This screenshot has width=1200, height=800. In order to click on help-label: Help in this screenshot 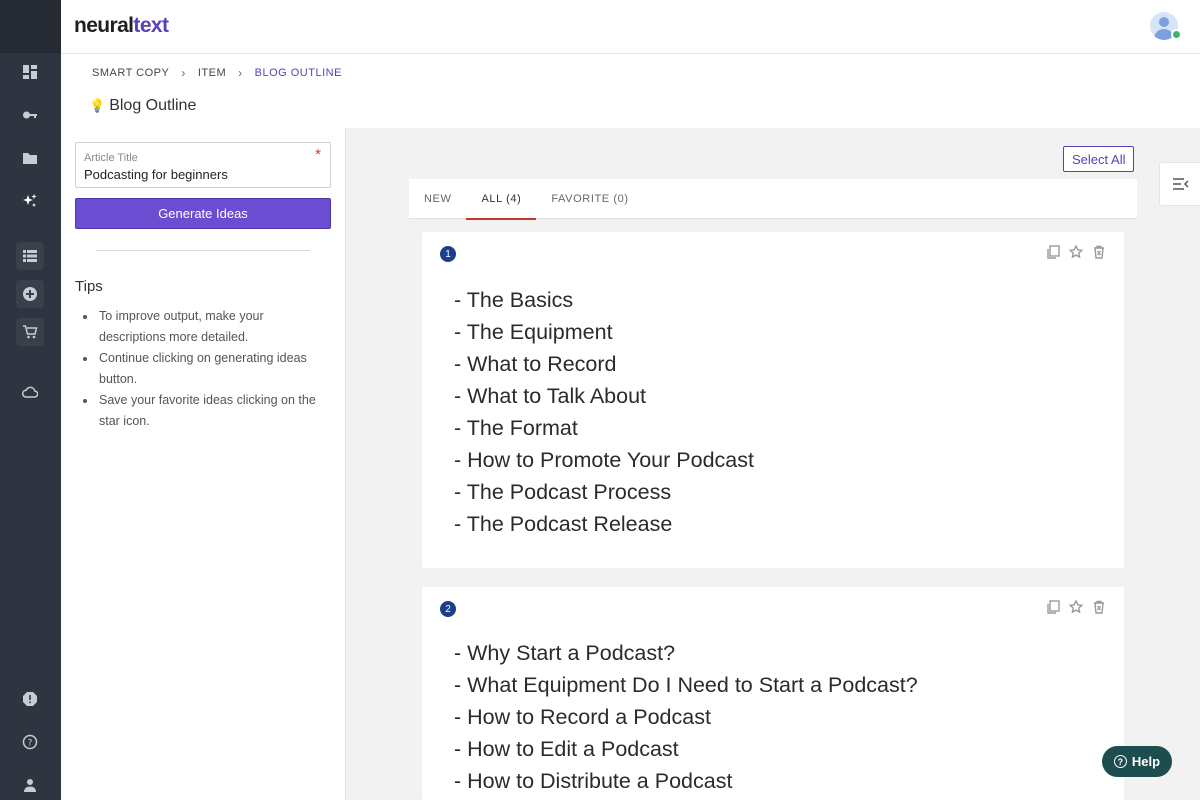, I will do `click(1146, 761)`.